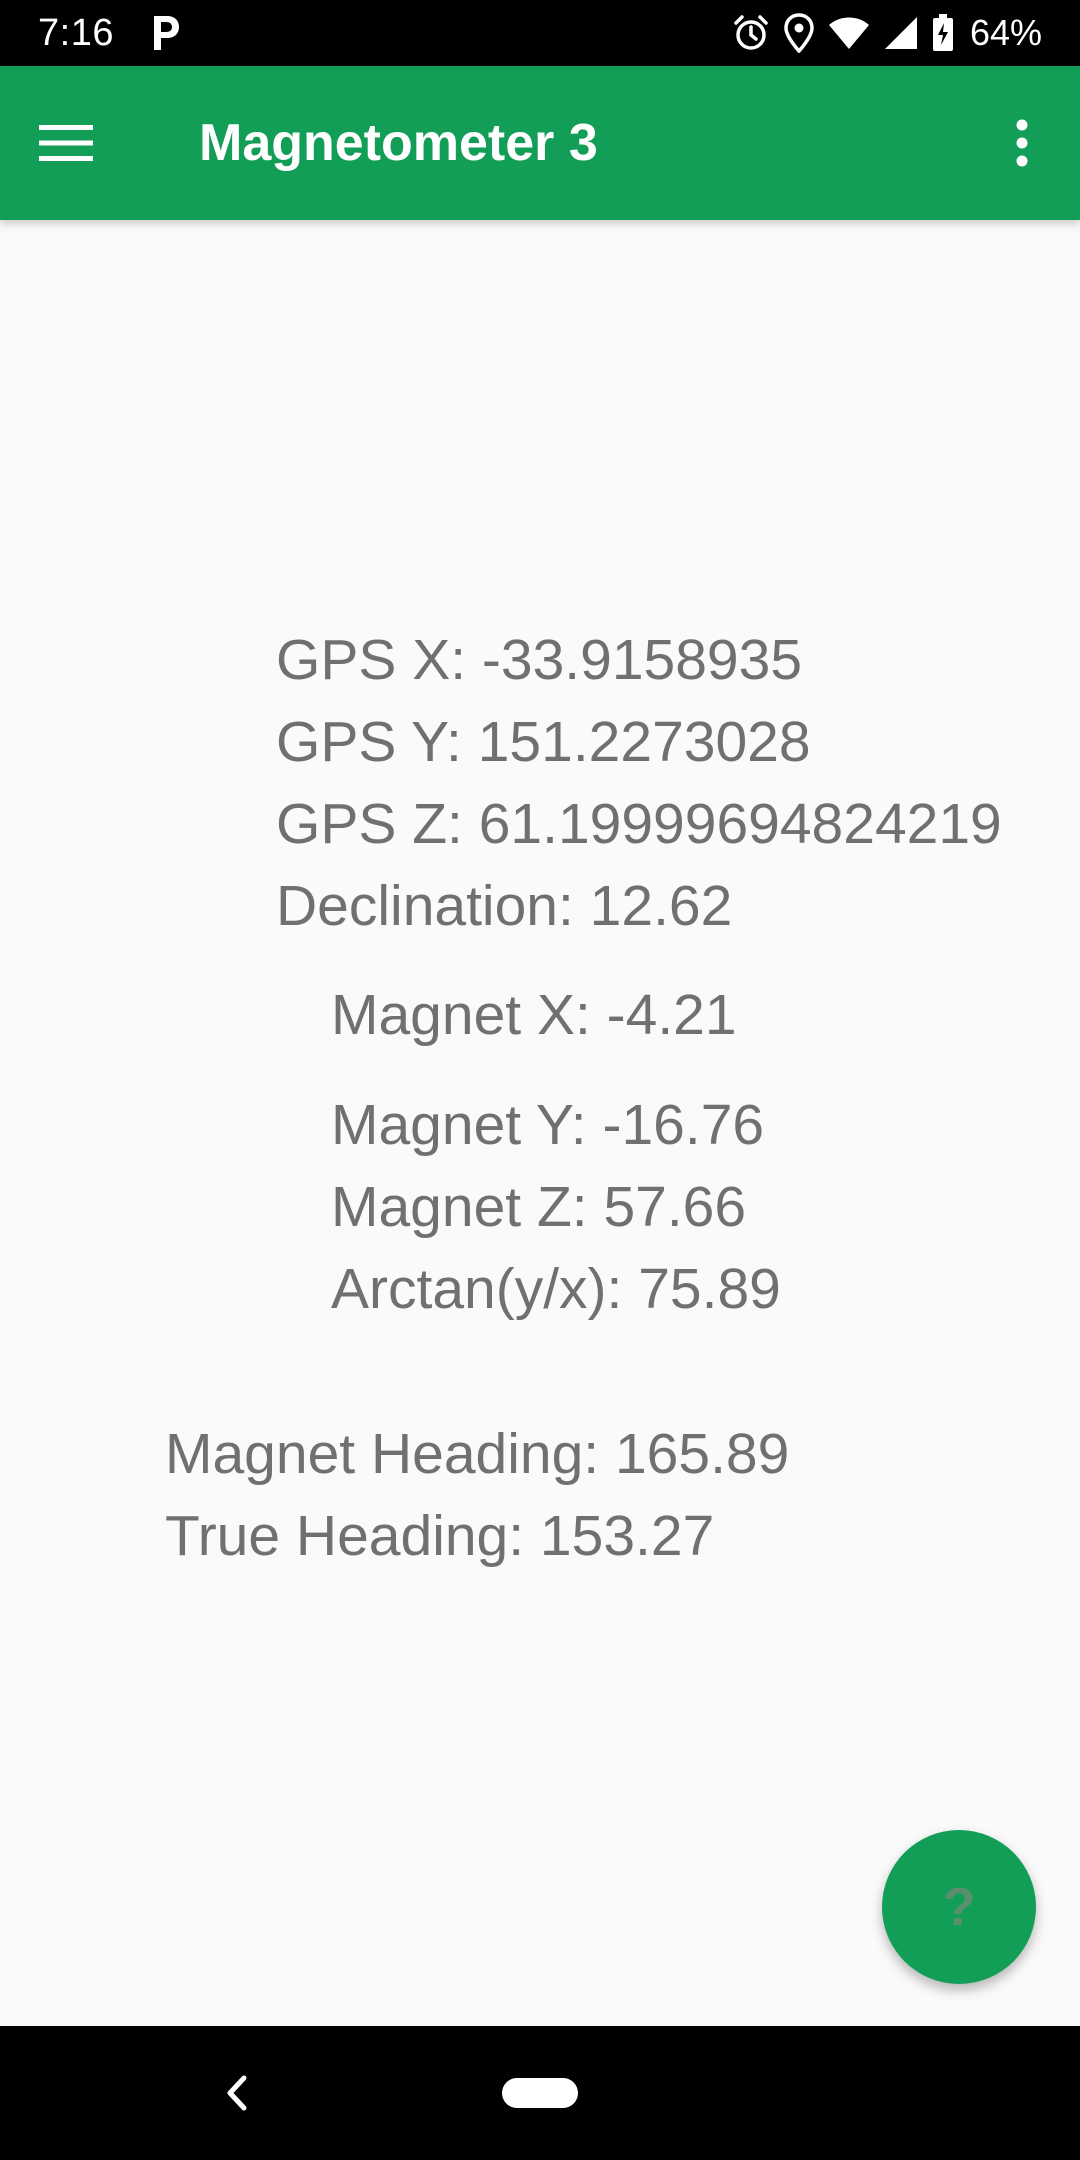 This screenshot has width=1080, height=2160. I want to click on arctan-readout: Arctan(y/x): 75.89, so click(556, 1289).